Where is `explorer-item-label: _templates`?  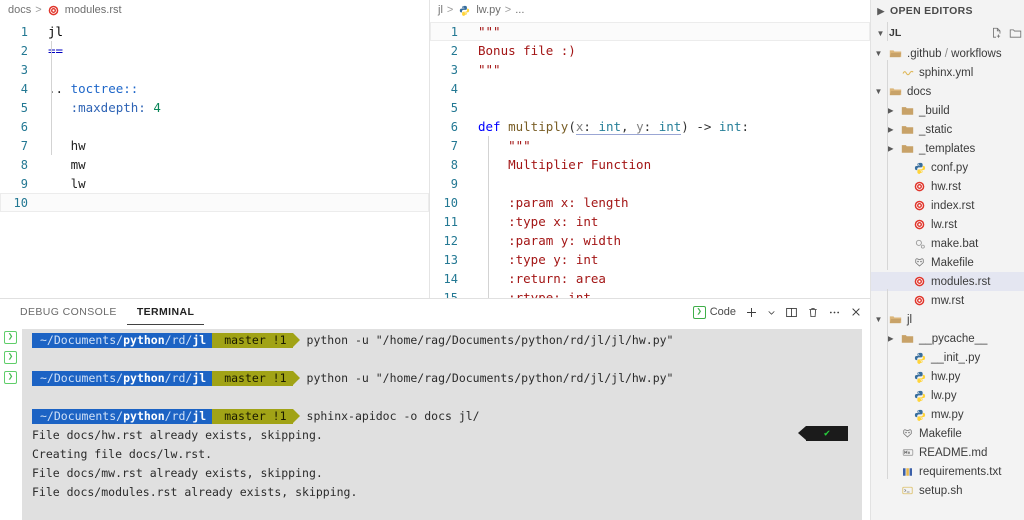 explorer-item-label: _templates is located at coordinates (947, 148).